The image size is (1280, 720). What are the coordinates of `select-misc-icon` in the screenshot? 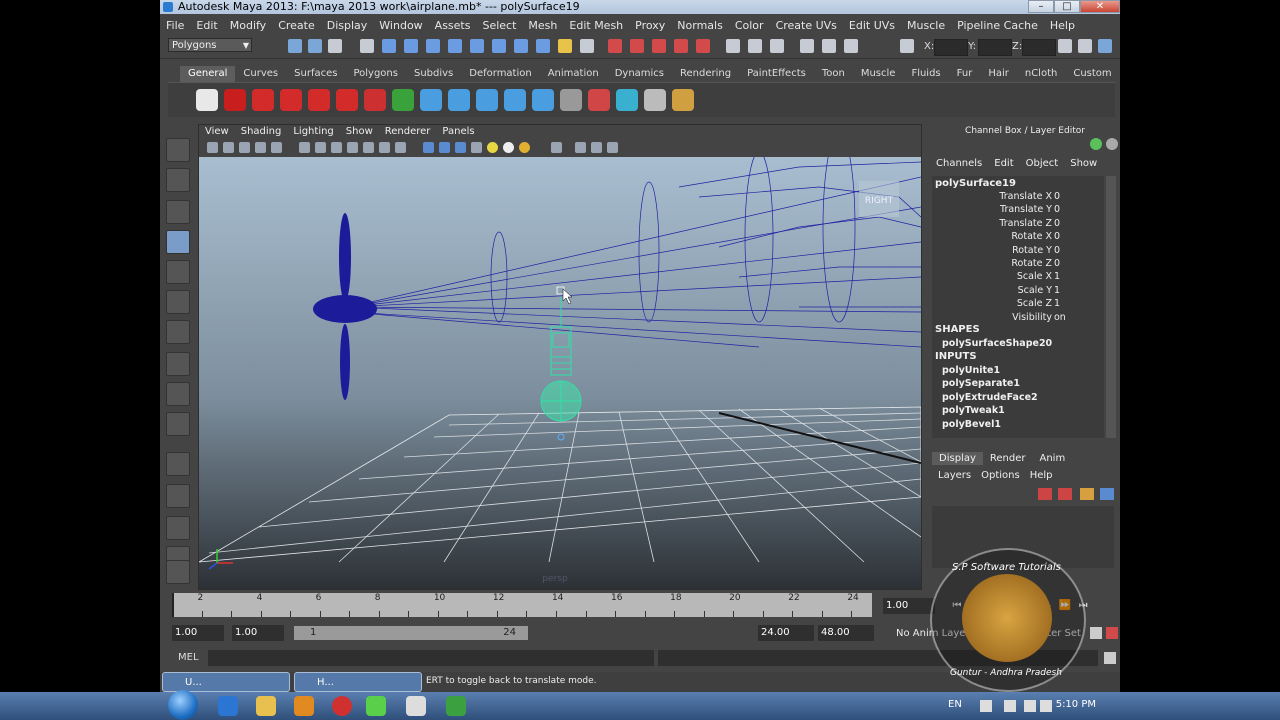 It's located at (543, 46).